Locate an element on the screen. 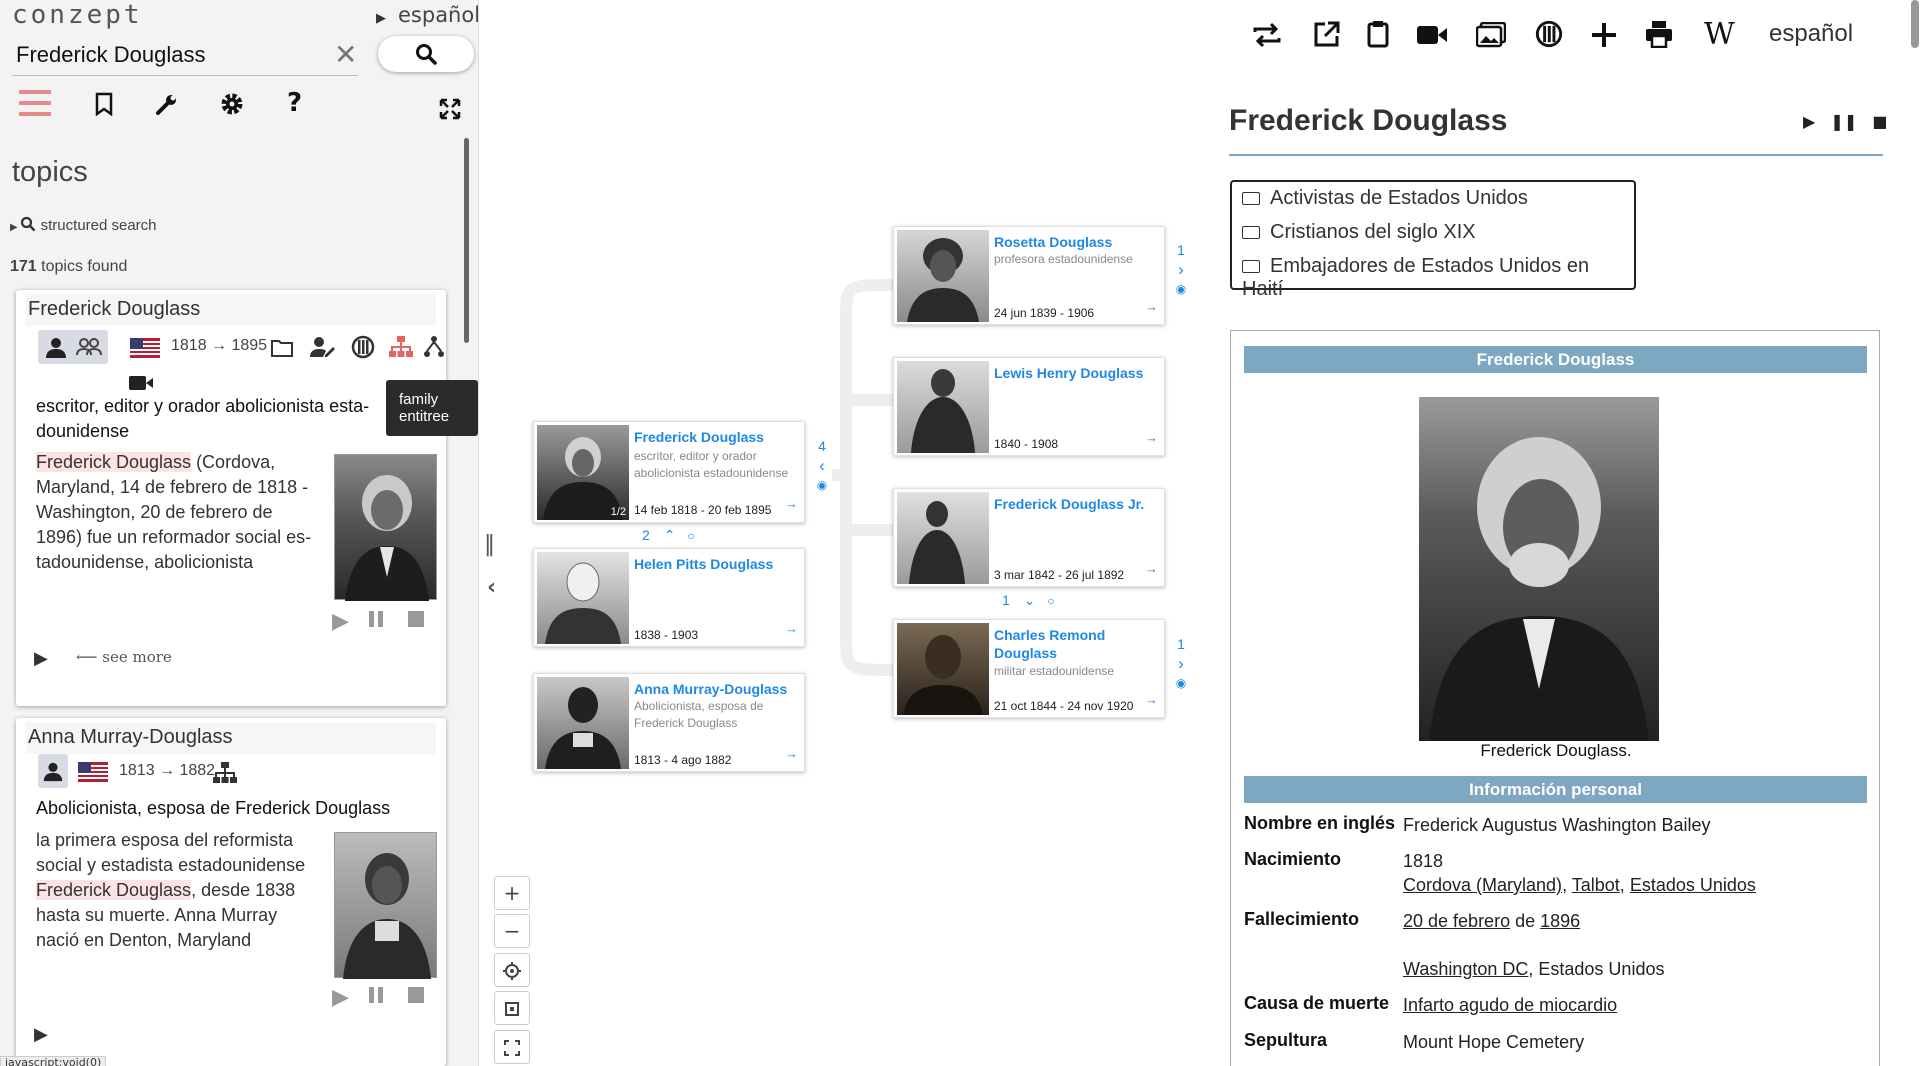 This screenshot has height=1066, width=1920. stop-icon: ■ is located at coordinates (1879, 121).